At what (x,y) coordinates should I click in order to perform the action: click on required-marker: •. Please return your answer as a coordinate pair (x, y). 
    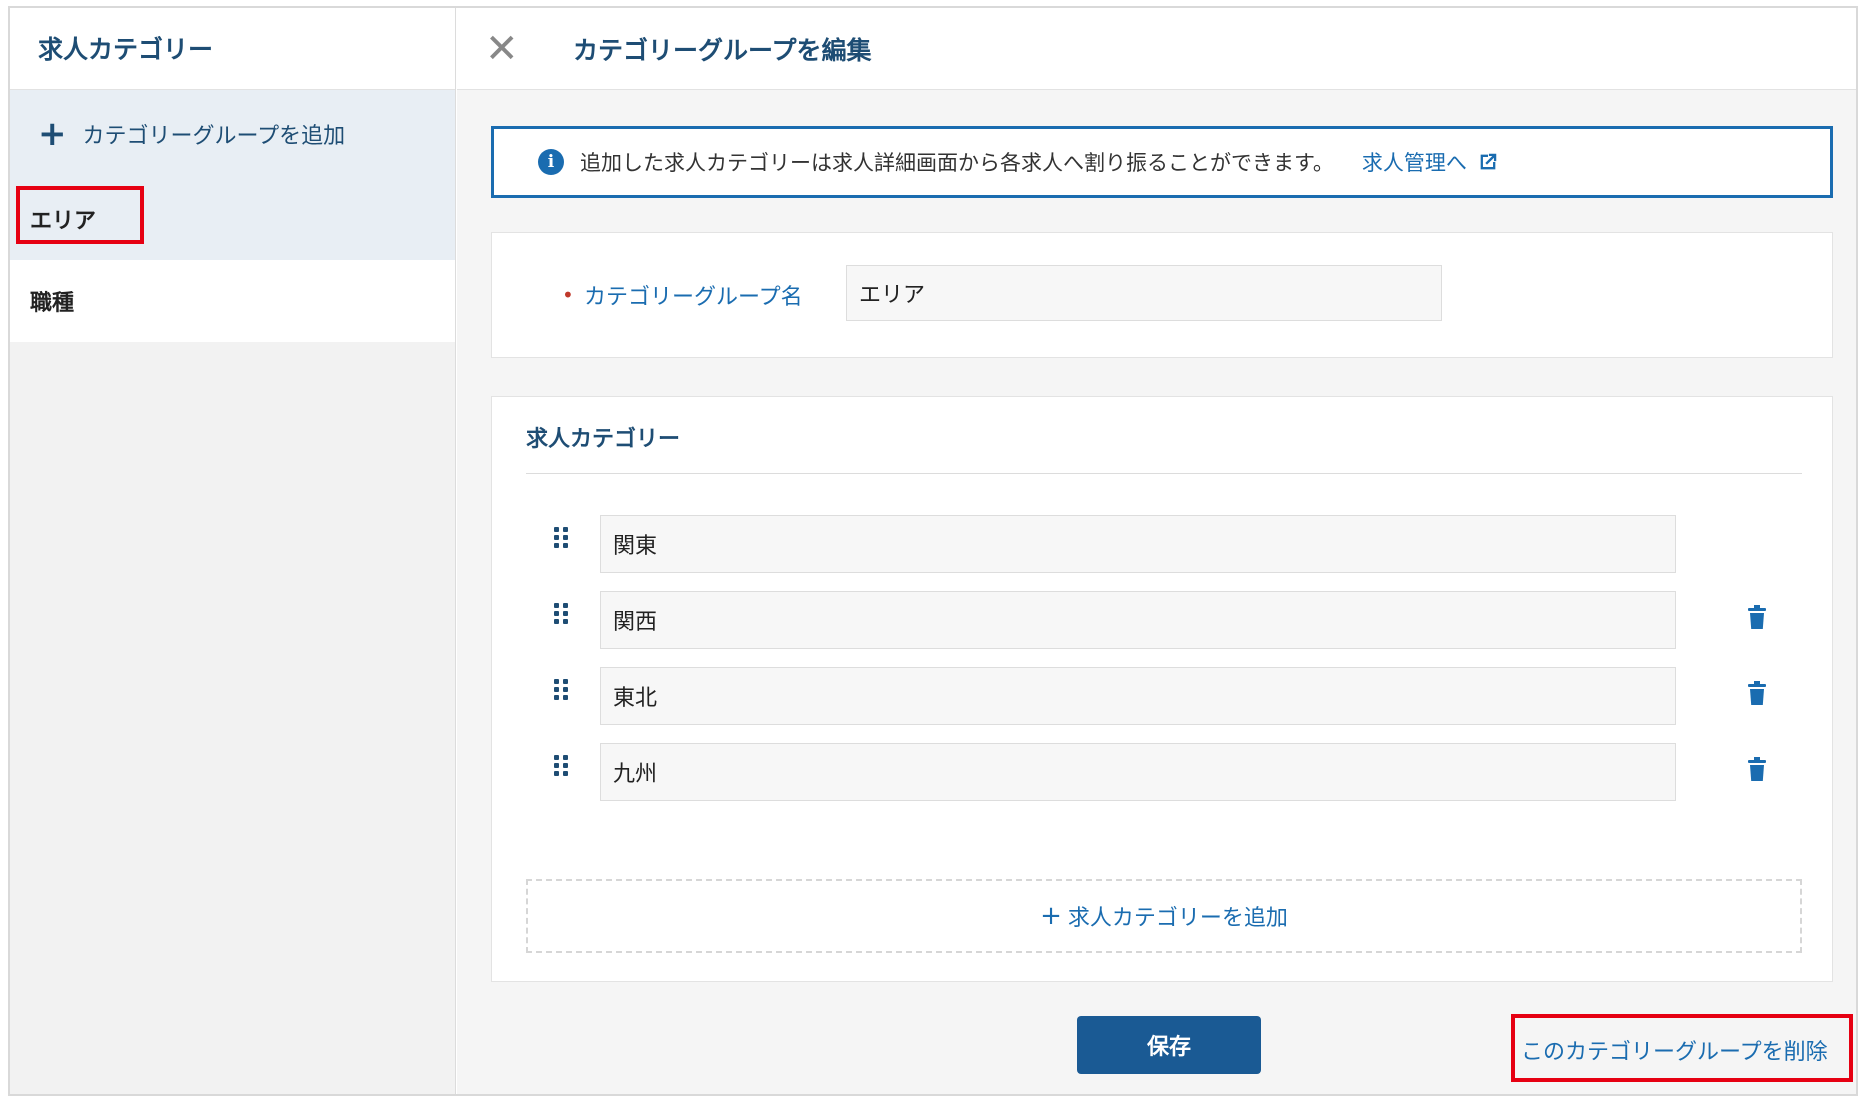
    Looking at the image, I should click on (568, 295).